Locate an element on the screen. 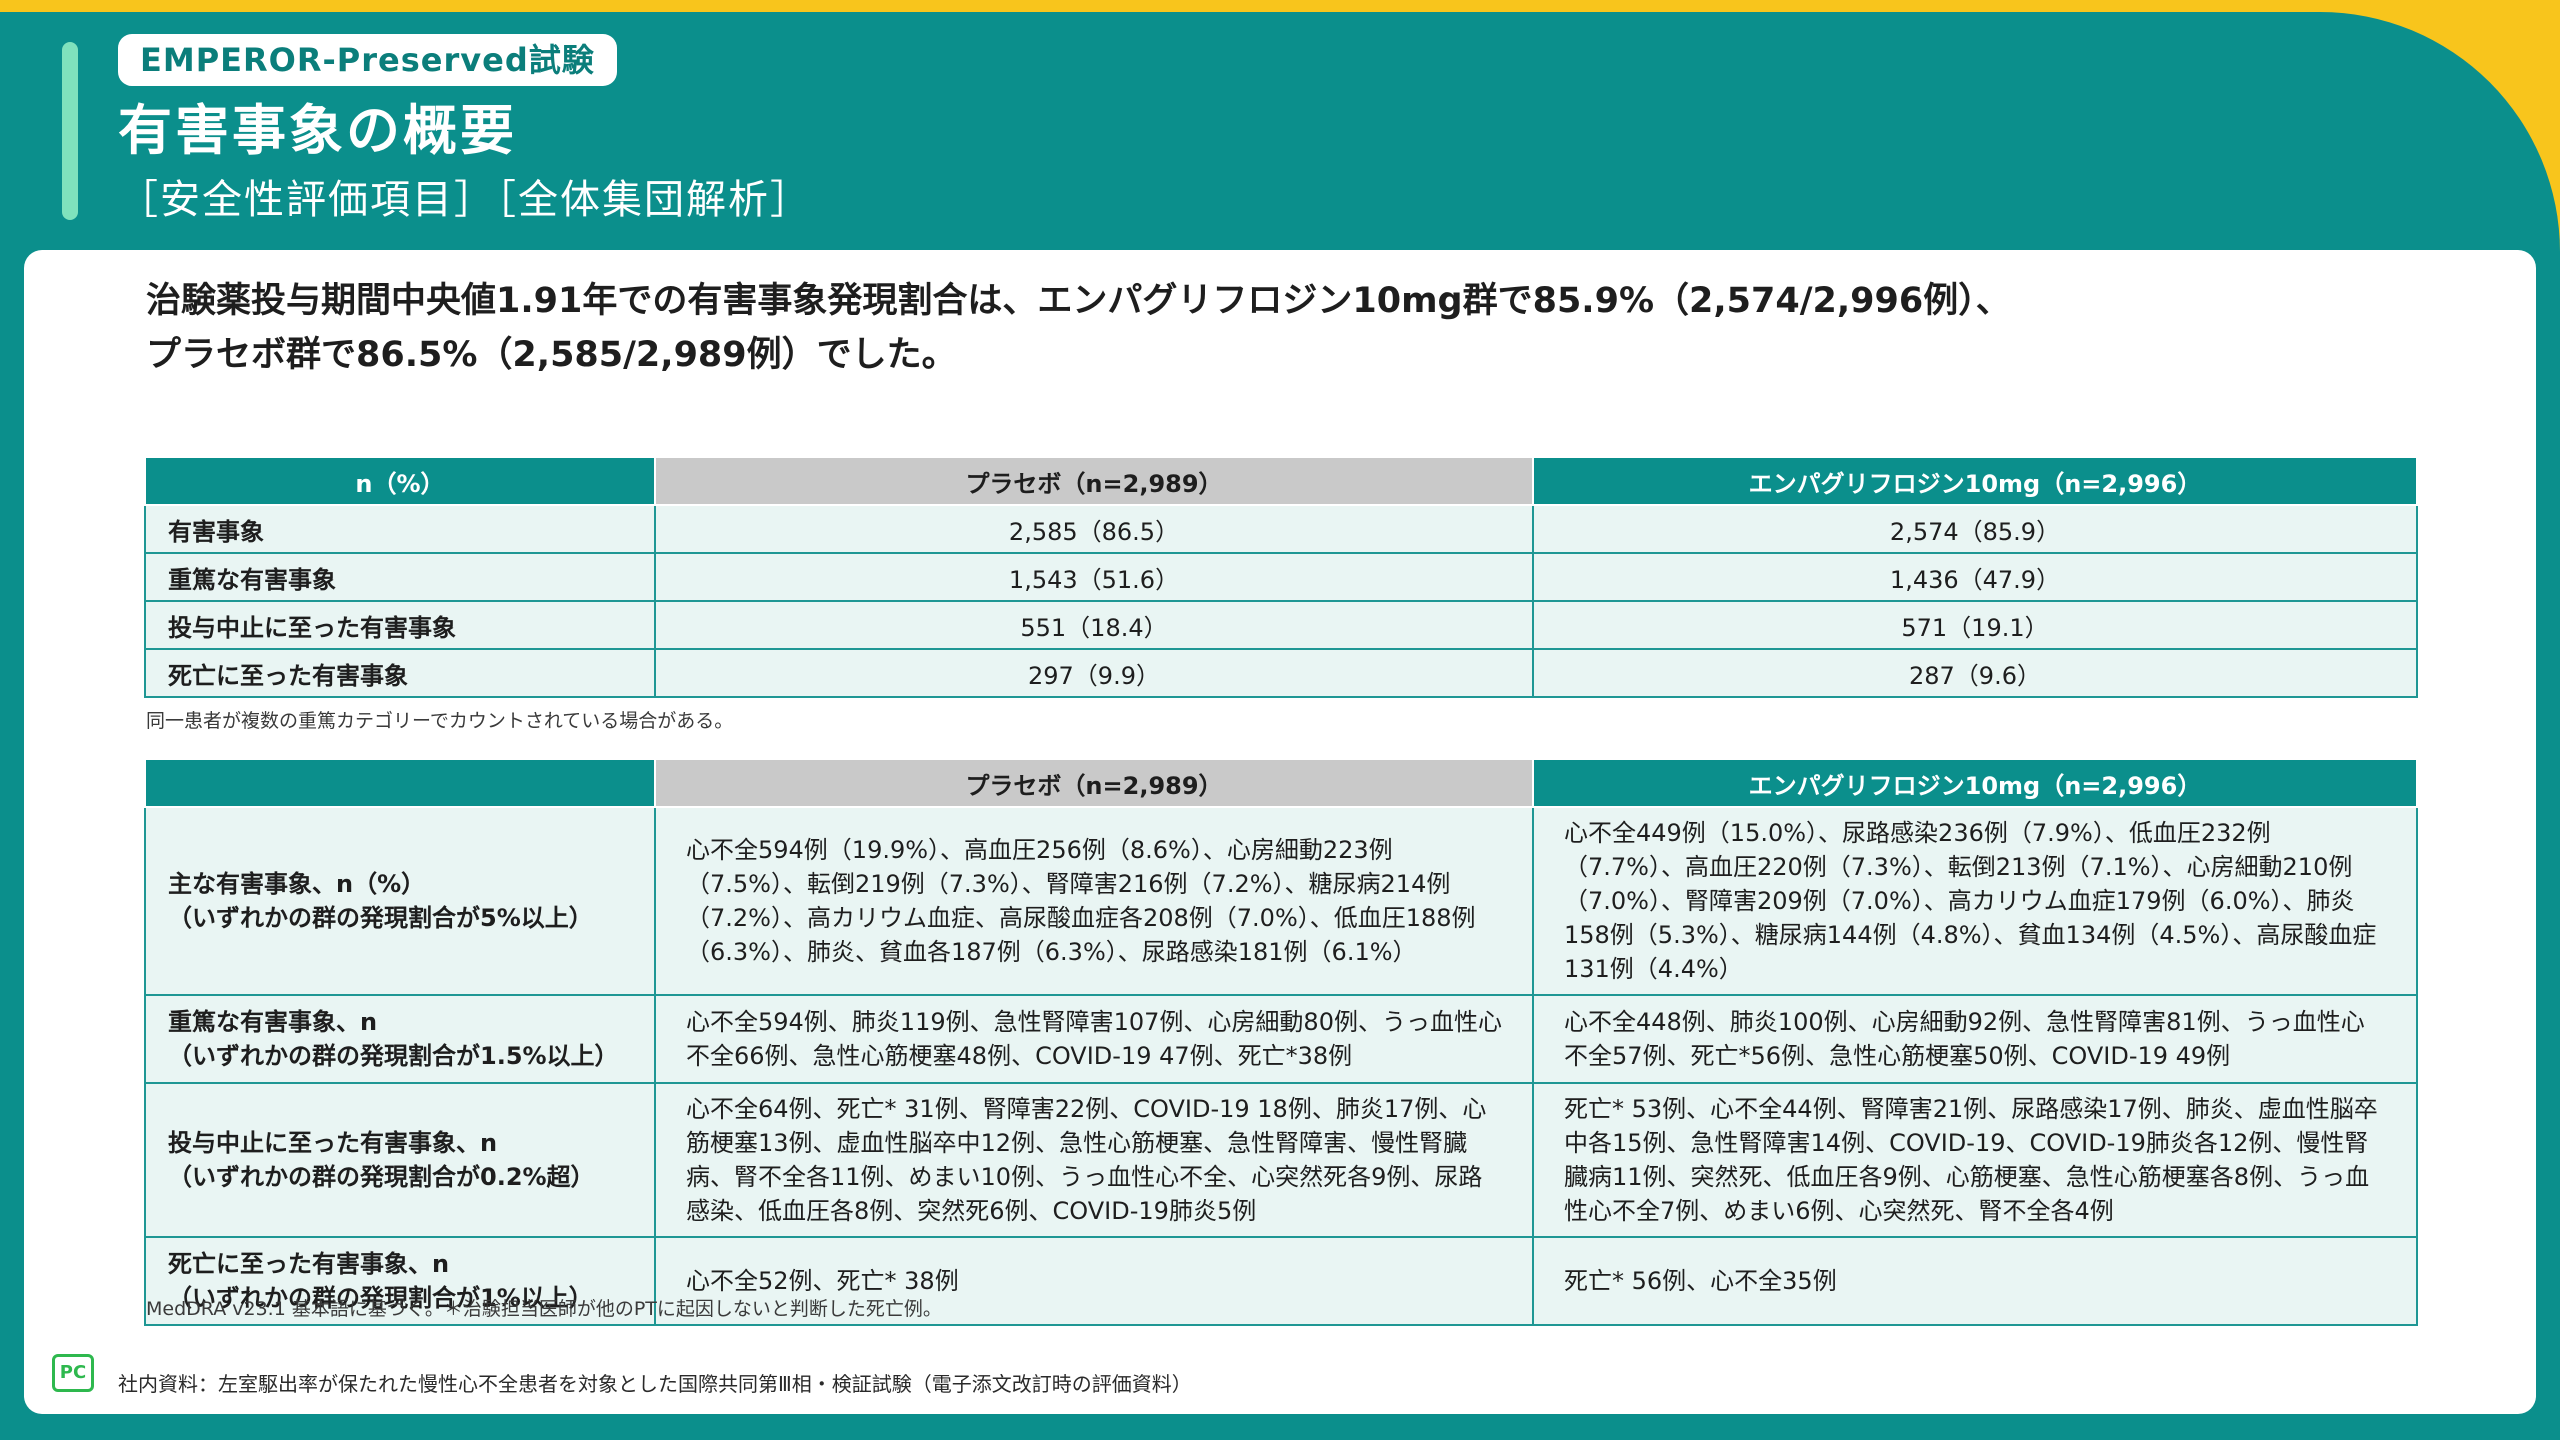 This screenshot has width=2560, height=1440. table-row: 投与中止に至った有害事象 551（18.4） 571（19.1） is located at coordinates (1281, 625).